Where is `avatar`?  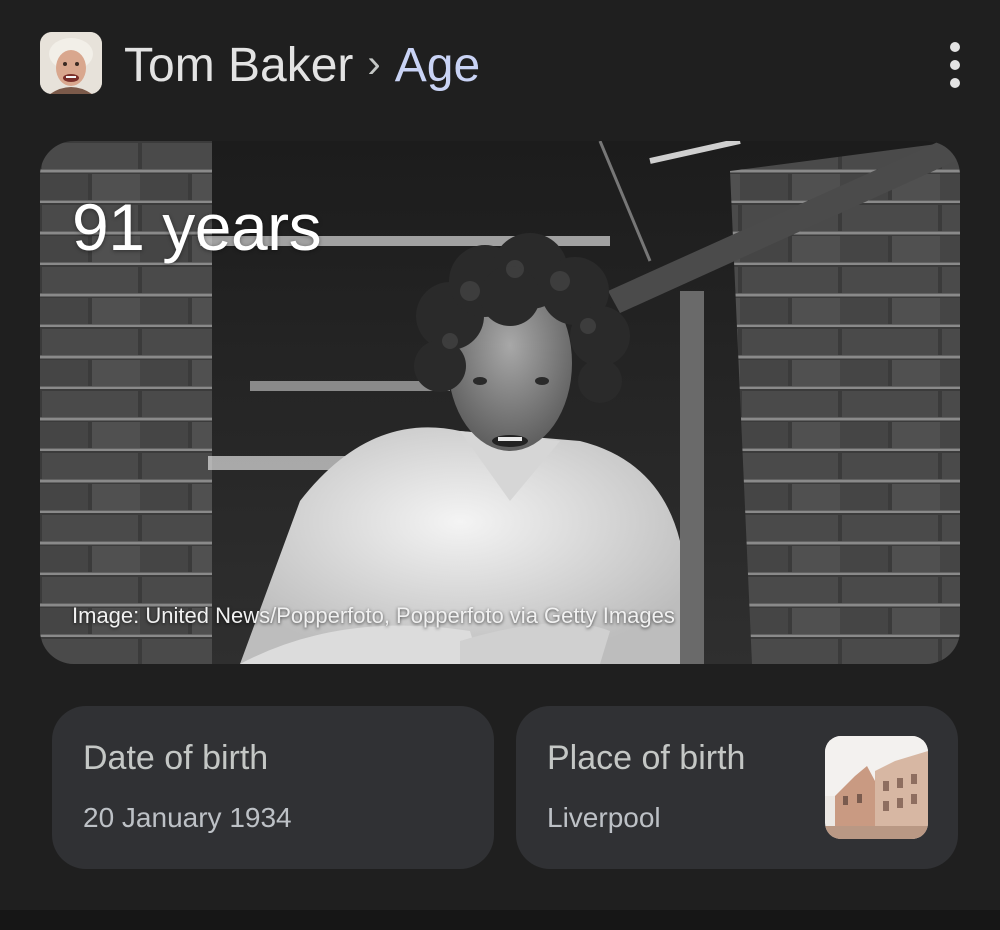 avatar is located at coordinates (71, 63).